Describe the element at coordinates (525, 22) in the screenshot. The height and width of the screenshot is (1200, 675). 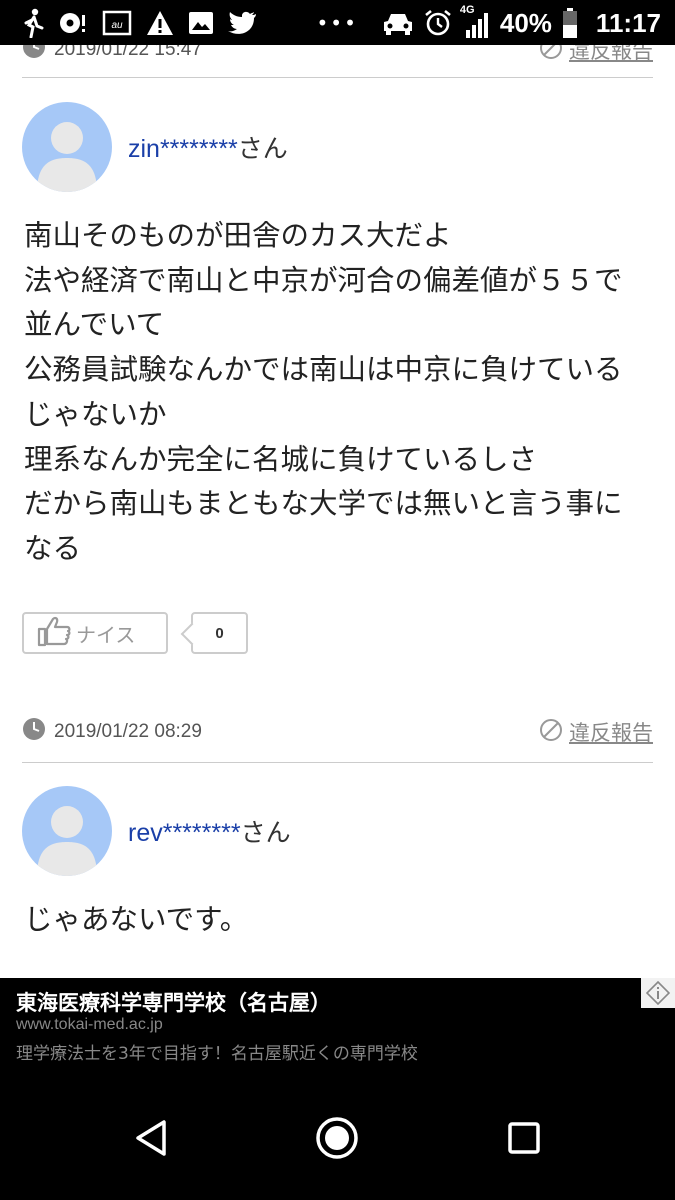
I see `battery-percent: 40%` at that location.